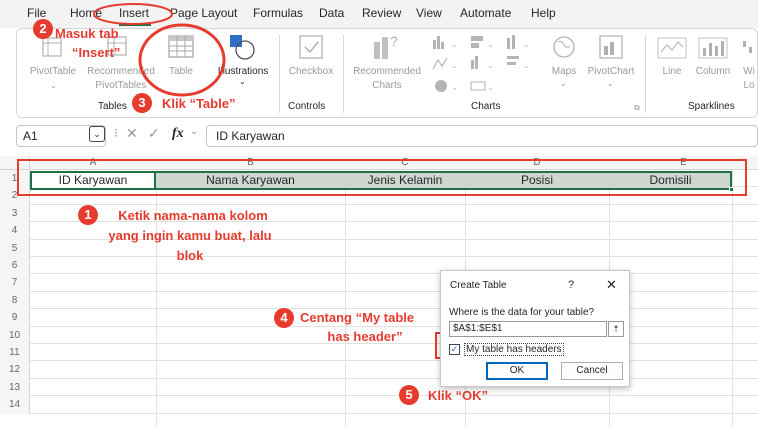  Describe the element at coordinates (514, 349) in the screenshot. I see `has-headers-label: My table has headers` at that location.